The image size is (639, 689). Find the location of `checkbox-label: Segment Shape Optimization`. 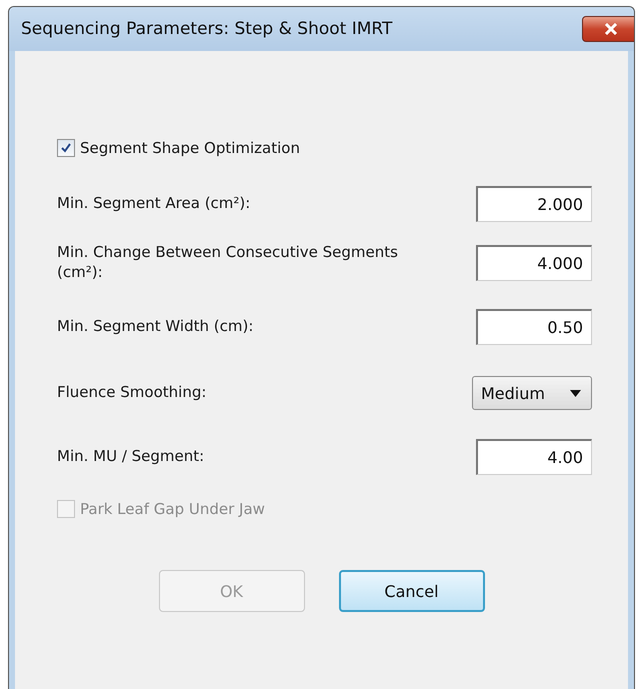

checkbox-label: Segment Shape Optimization is located at coordinates (190, 148).